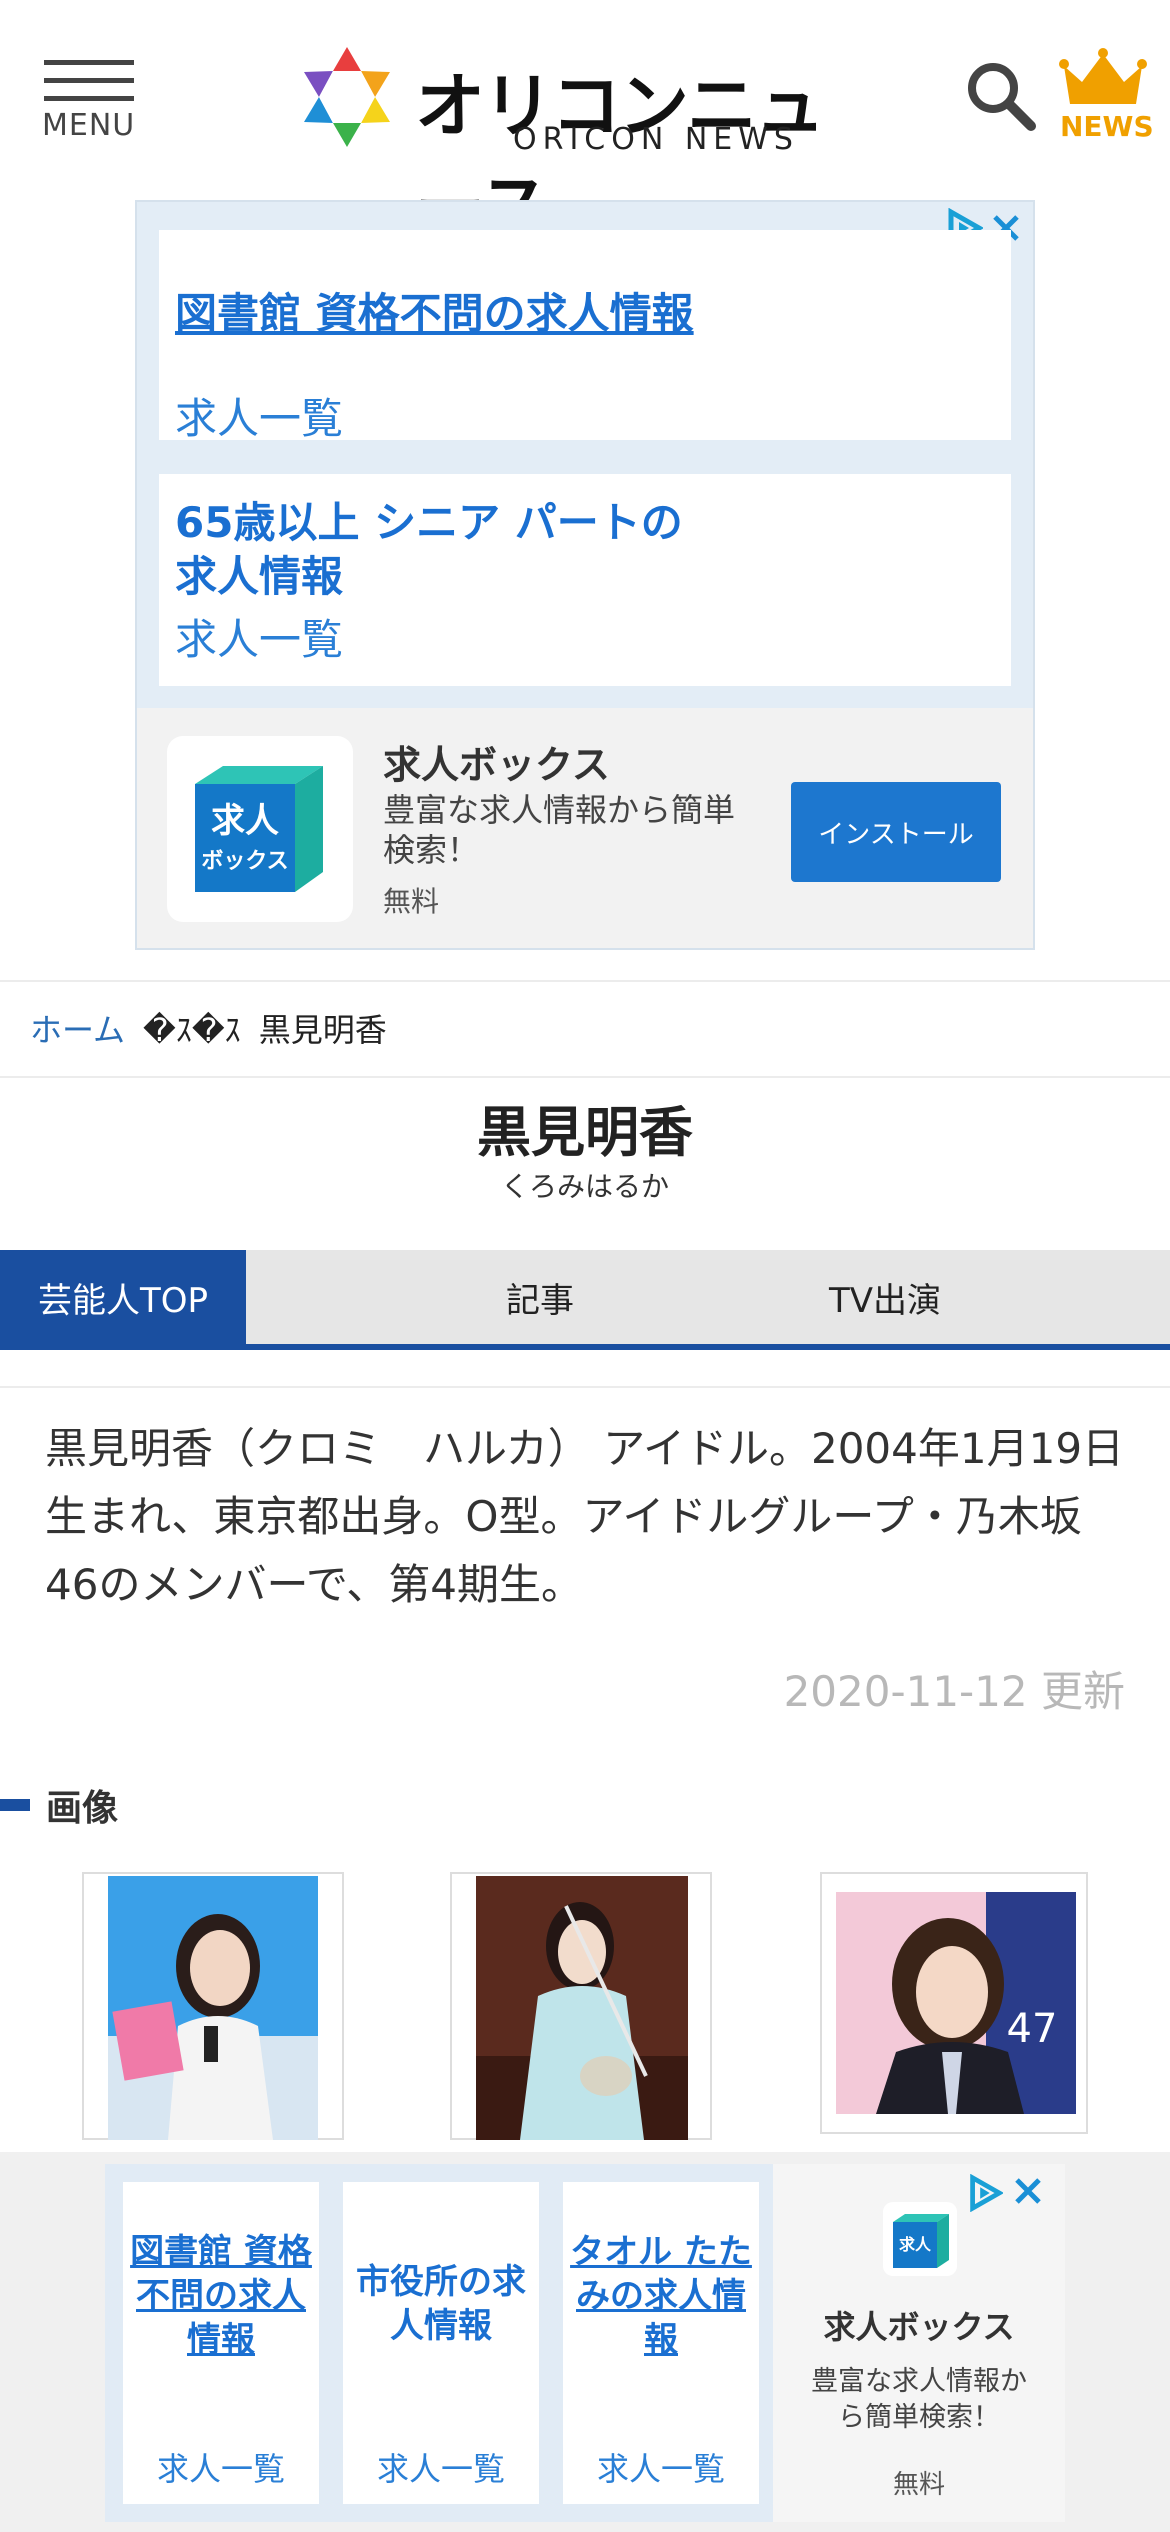 The width and height of the screenshot is (1170, 2532). What do you see at coordinates (123, 1297) in the screenshot?
I see `tab-top: 芸能人TOP` at bounding box center [123, 1297].